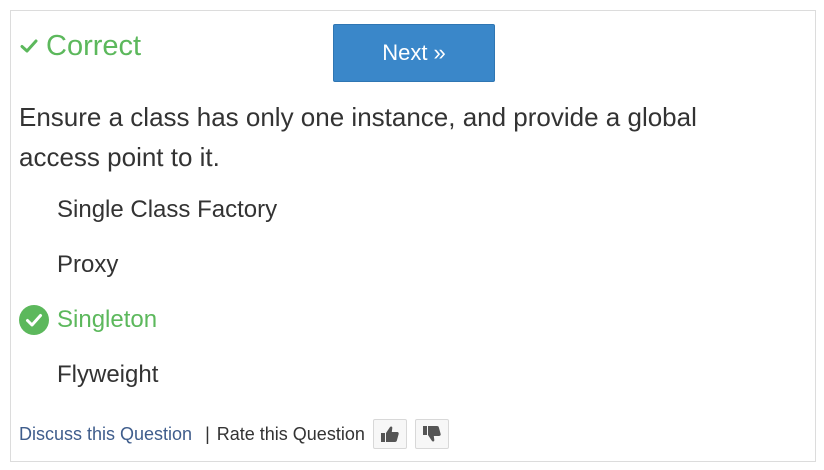  What do you see at coordinates (108, 374) in the screenshot?
I see `option-label: Flyweight` at bounding box center [108, 374].